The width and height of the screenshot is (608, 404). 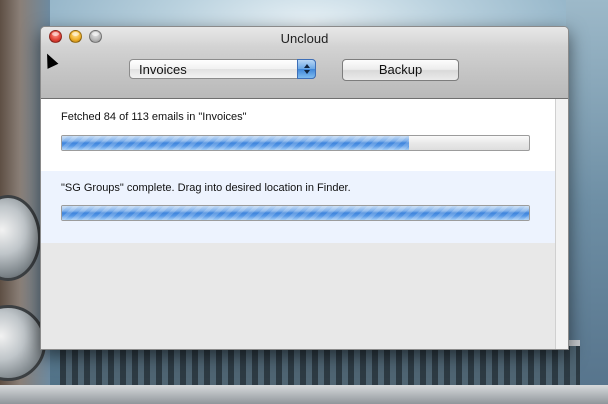 What do you see at coordinates (163, 69) in the screenshot?
I see `mailbox-popup-value: Invoices` at bounding box center [163, 69].